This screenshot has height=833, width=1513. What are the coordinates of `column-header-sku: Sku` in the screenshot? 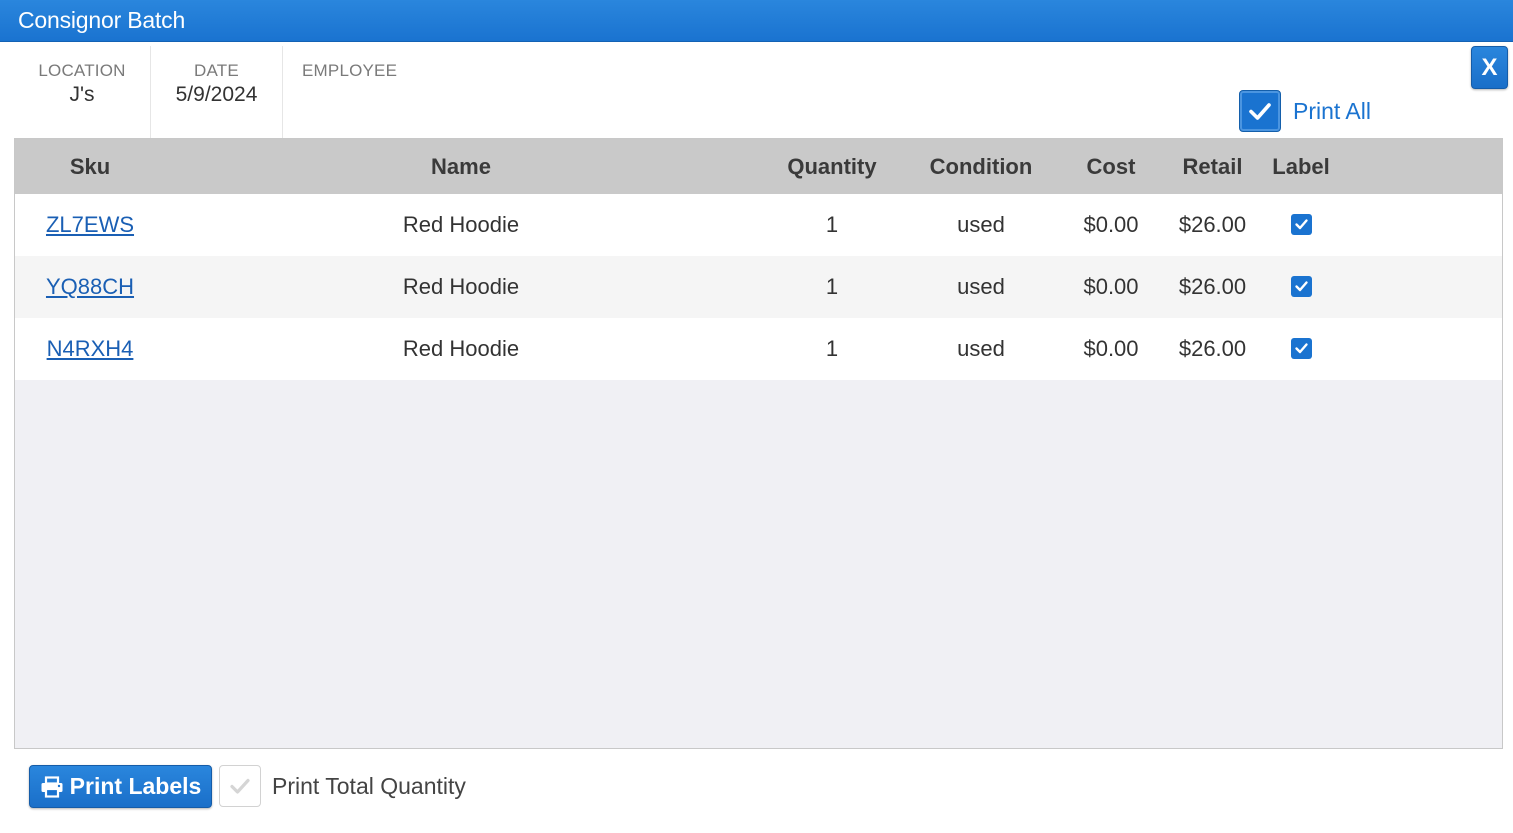 It's located at (90, 166).